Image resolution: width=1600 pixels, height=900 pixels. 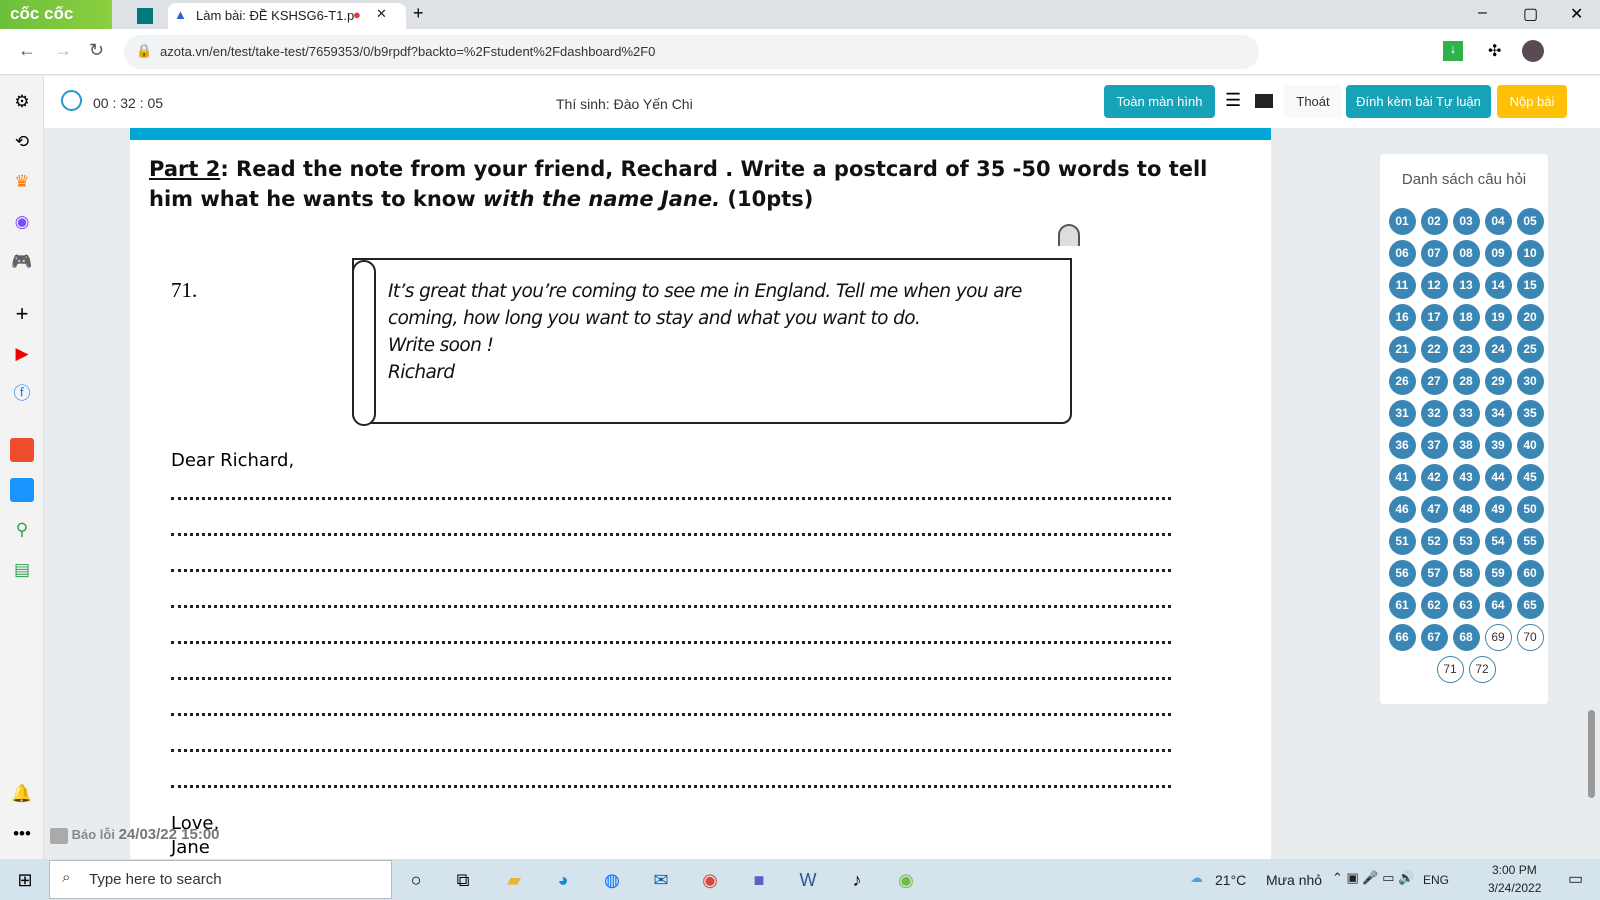 What do you see at coordinates (418, 13) in the screenshot?
I see `new-tab-button: +` at bounding box center [418, 13].